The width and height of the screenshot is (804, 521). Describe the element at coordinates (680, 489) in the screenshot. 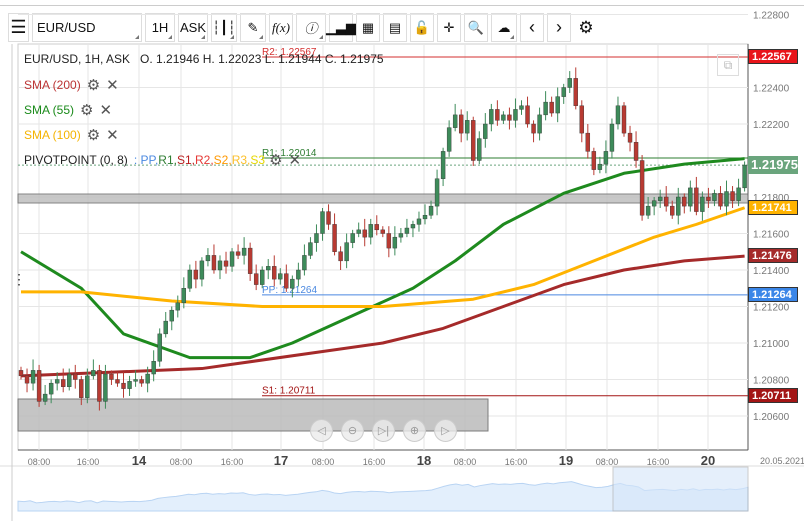

I see `navigator-window` at that location.